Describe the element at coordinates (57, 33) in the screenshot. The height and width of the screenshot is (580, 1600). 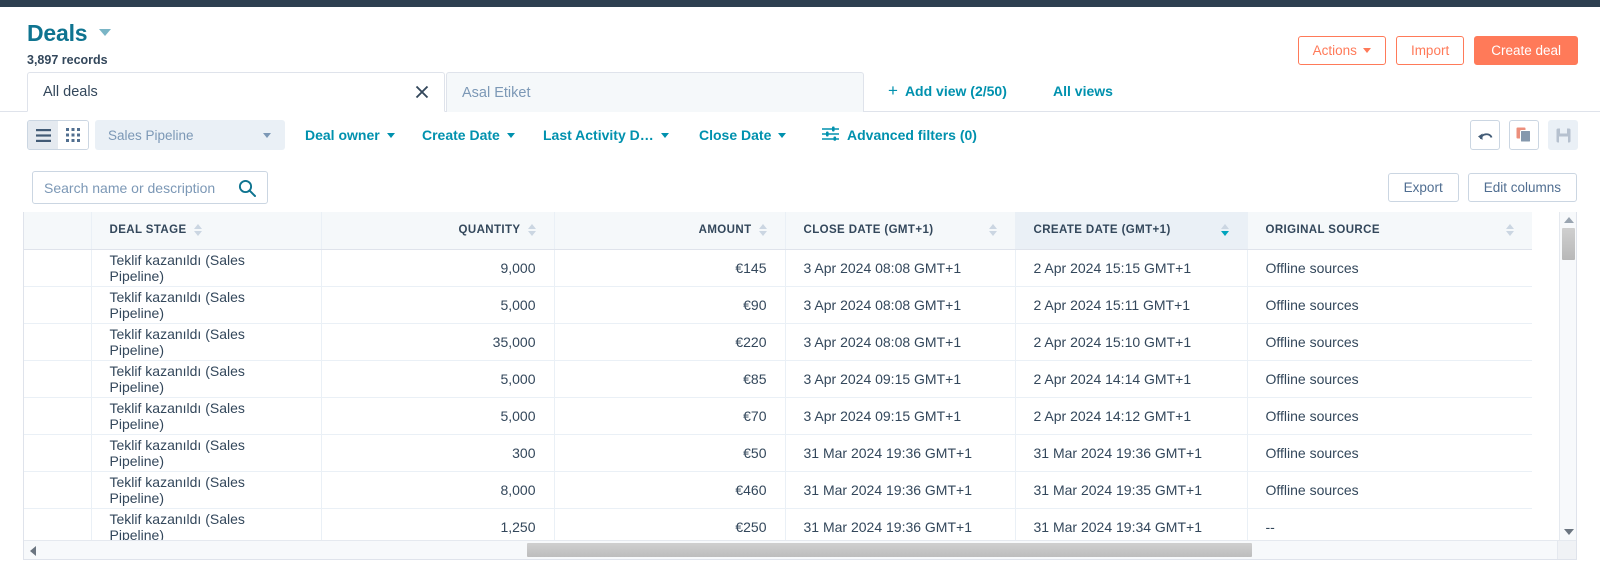
I see `page-title: Deals` at that location.